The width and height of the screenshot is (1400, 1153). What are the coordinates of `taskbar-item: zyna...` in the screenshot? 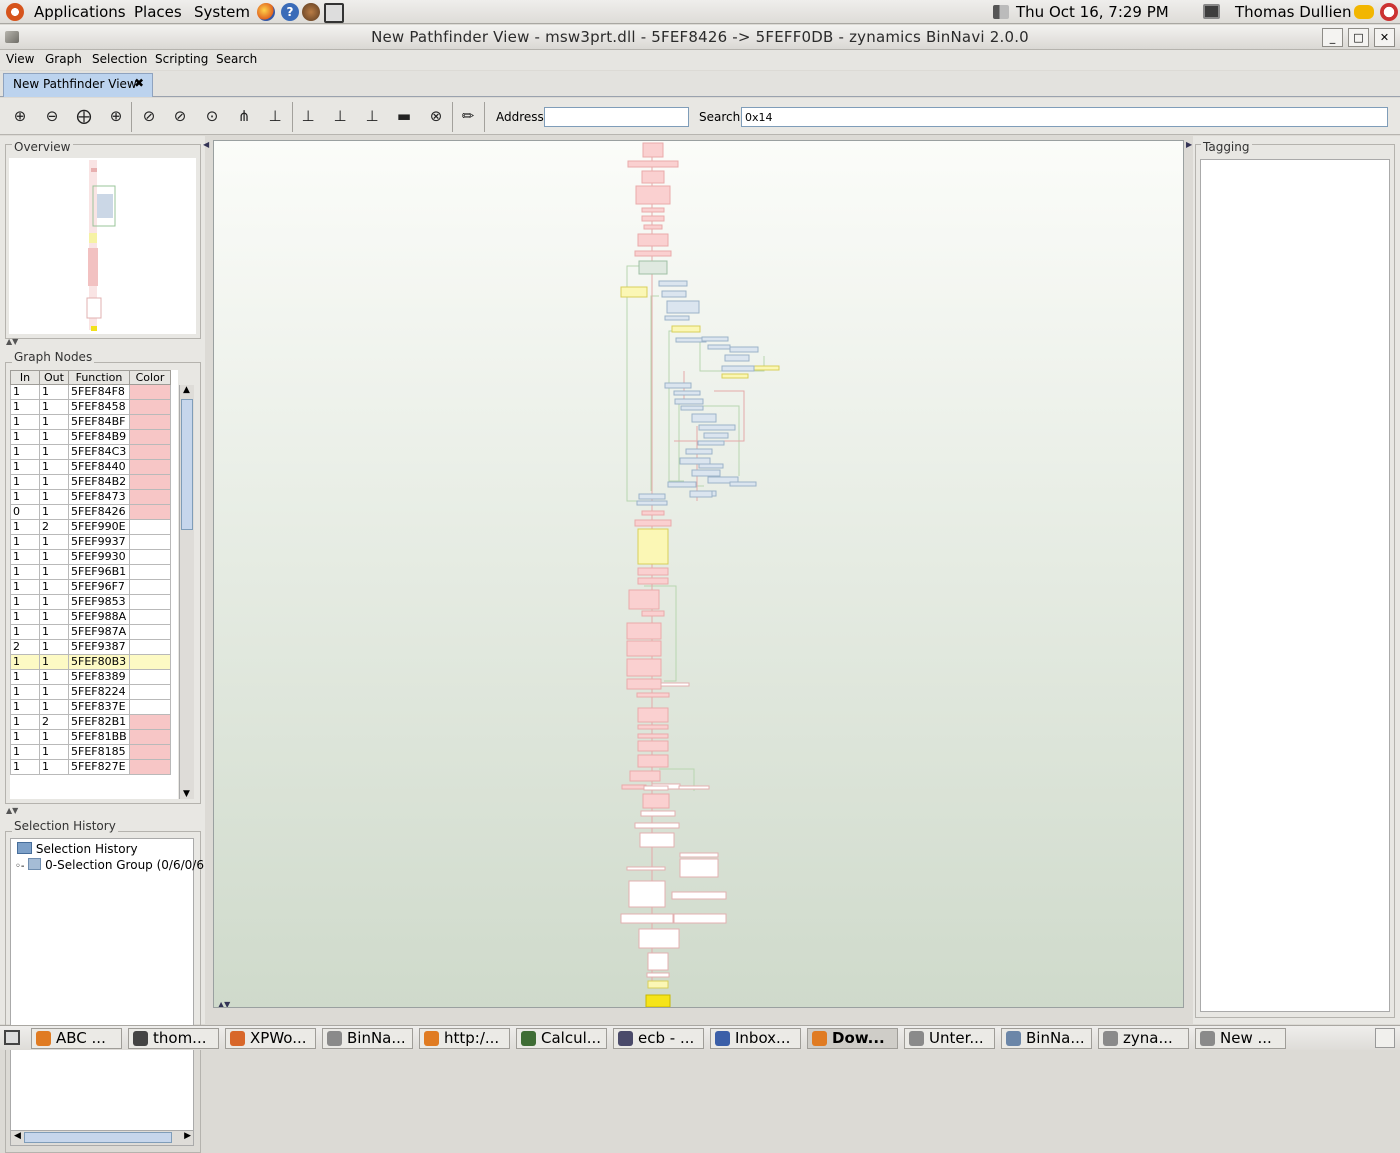 It's located at (1143, 1038).